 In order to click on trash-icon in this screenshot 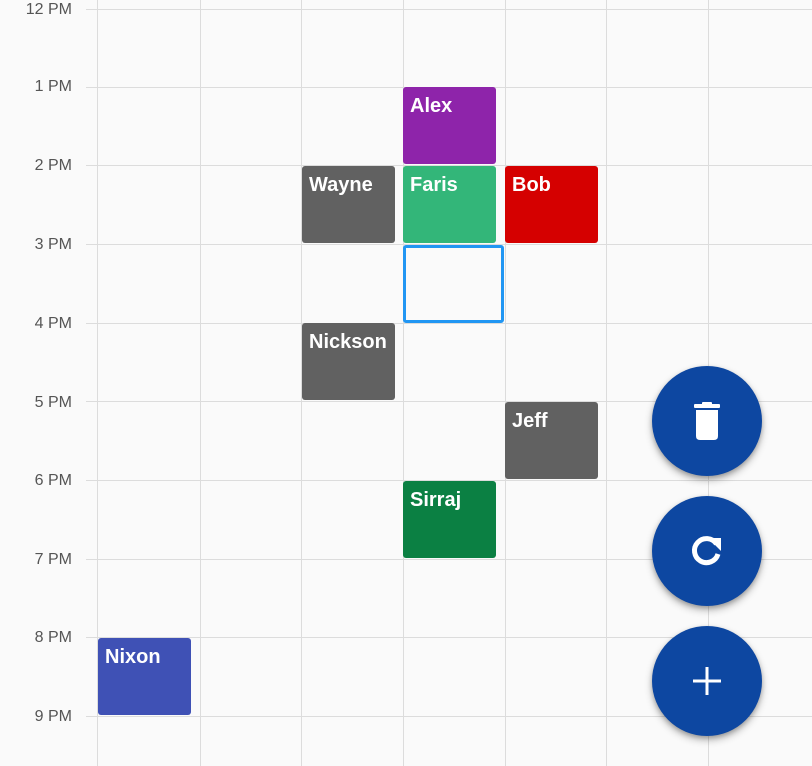, I will do `click(707, 421)`.